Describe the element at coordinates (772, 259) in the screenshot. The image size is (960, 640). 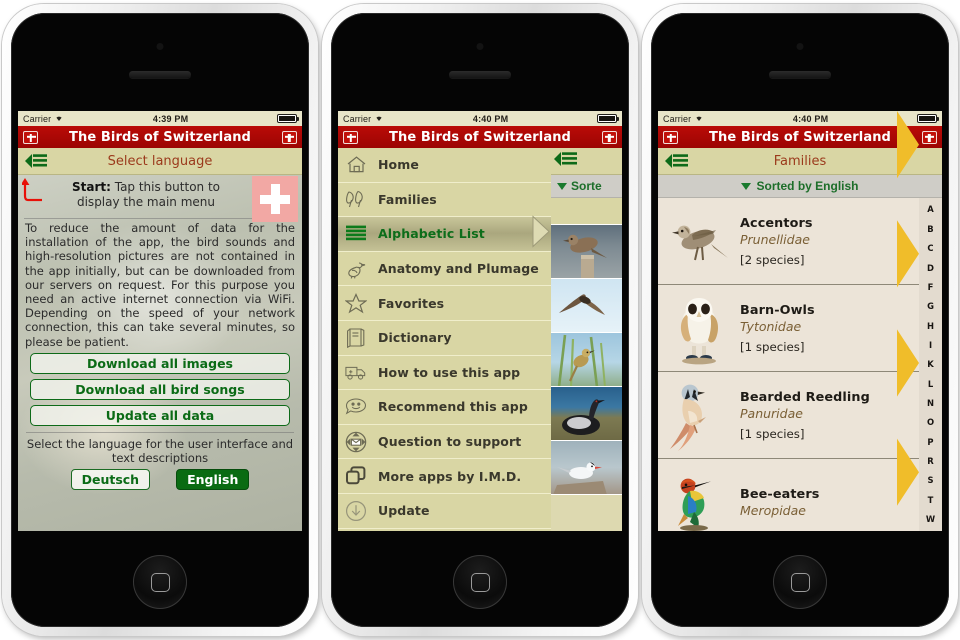
I see `family-species-count: [2 species]` at that location.